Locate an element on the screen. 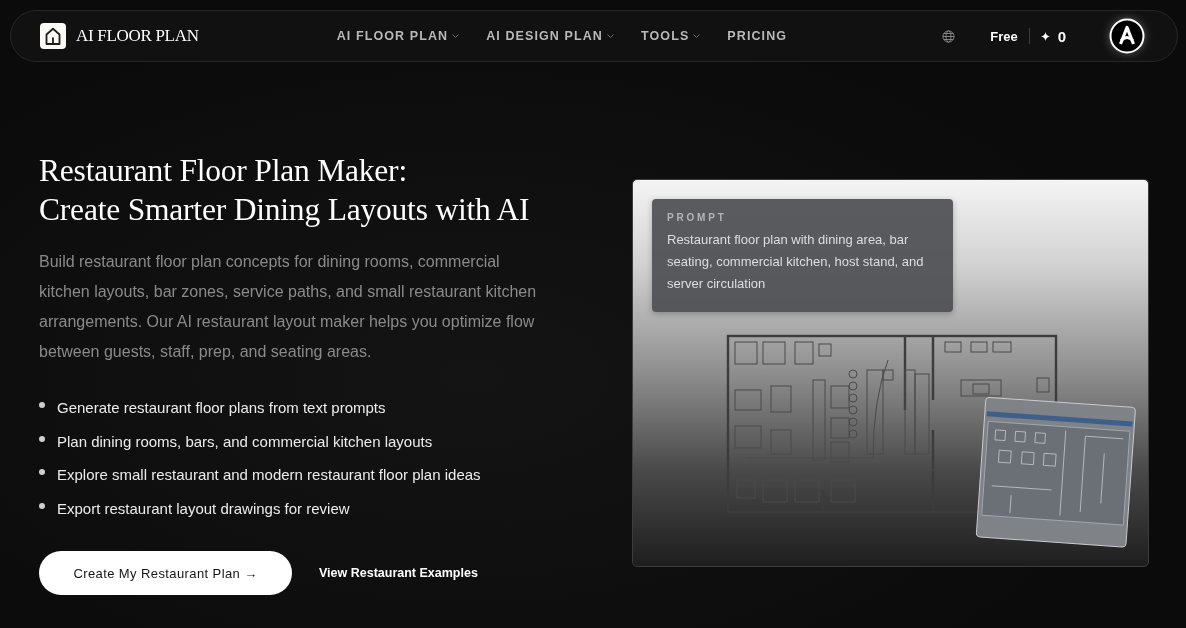  nav-link: PRICING is located at coordinates (757, 36).